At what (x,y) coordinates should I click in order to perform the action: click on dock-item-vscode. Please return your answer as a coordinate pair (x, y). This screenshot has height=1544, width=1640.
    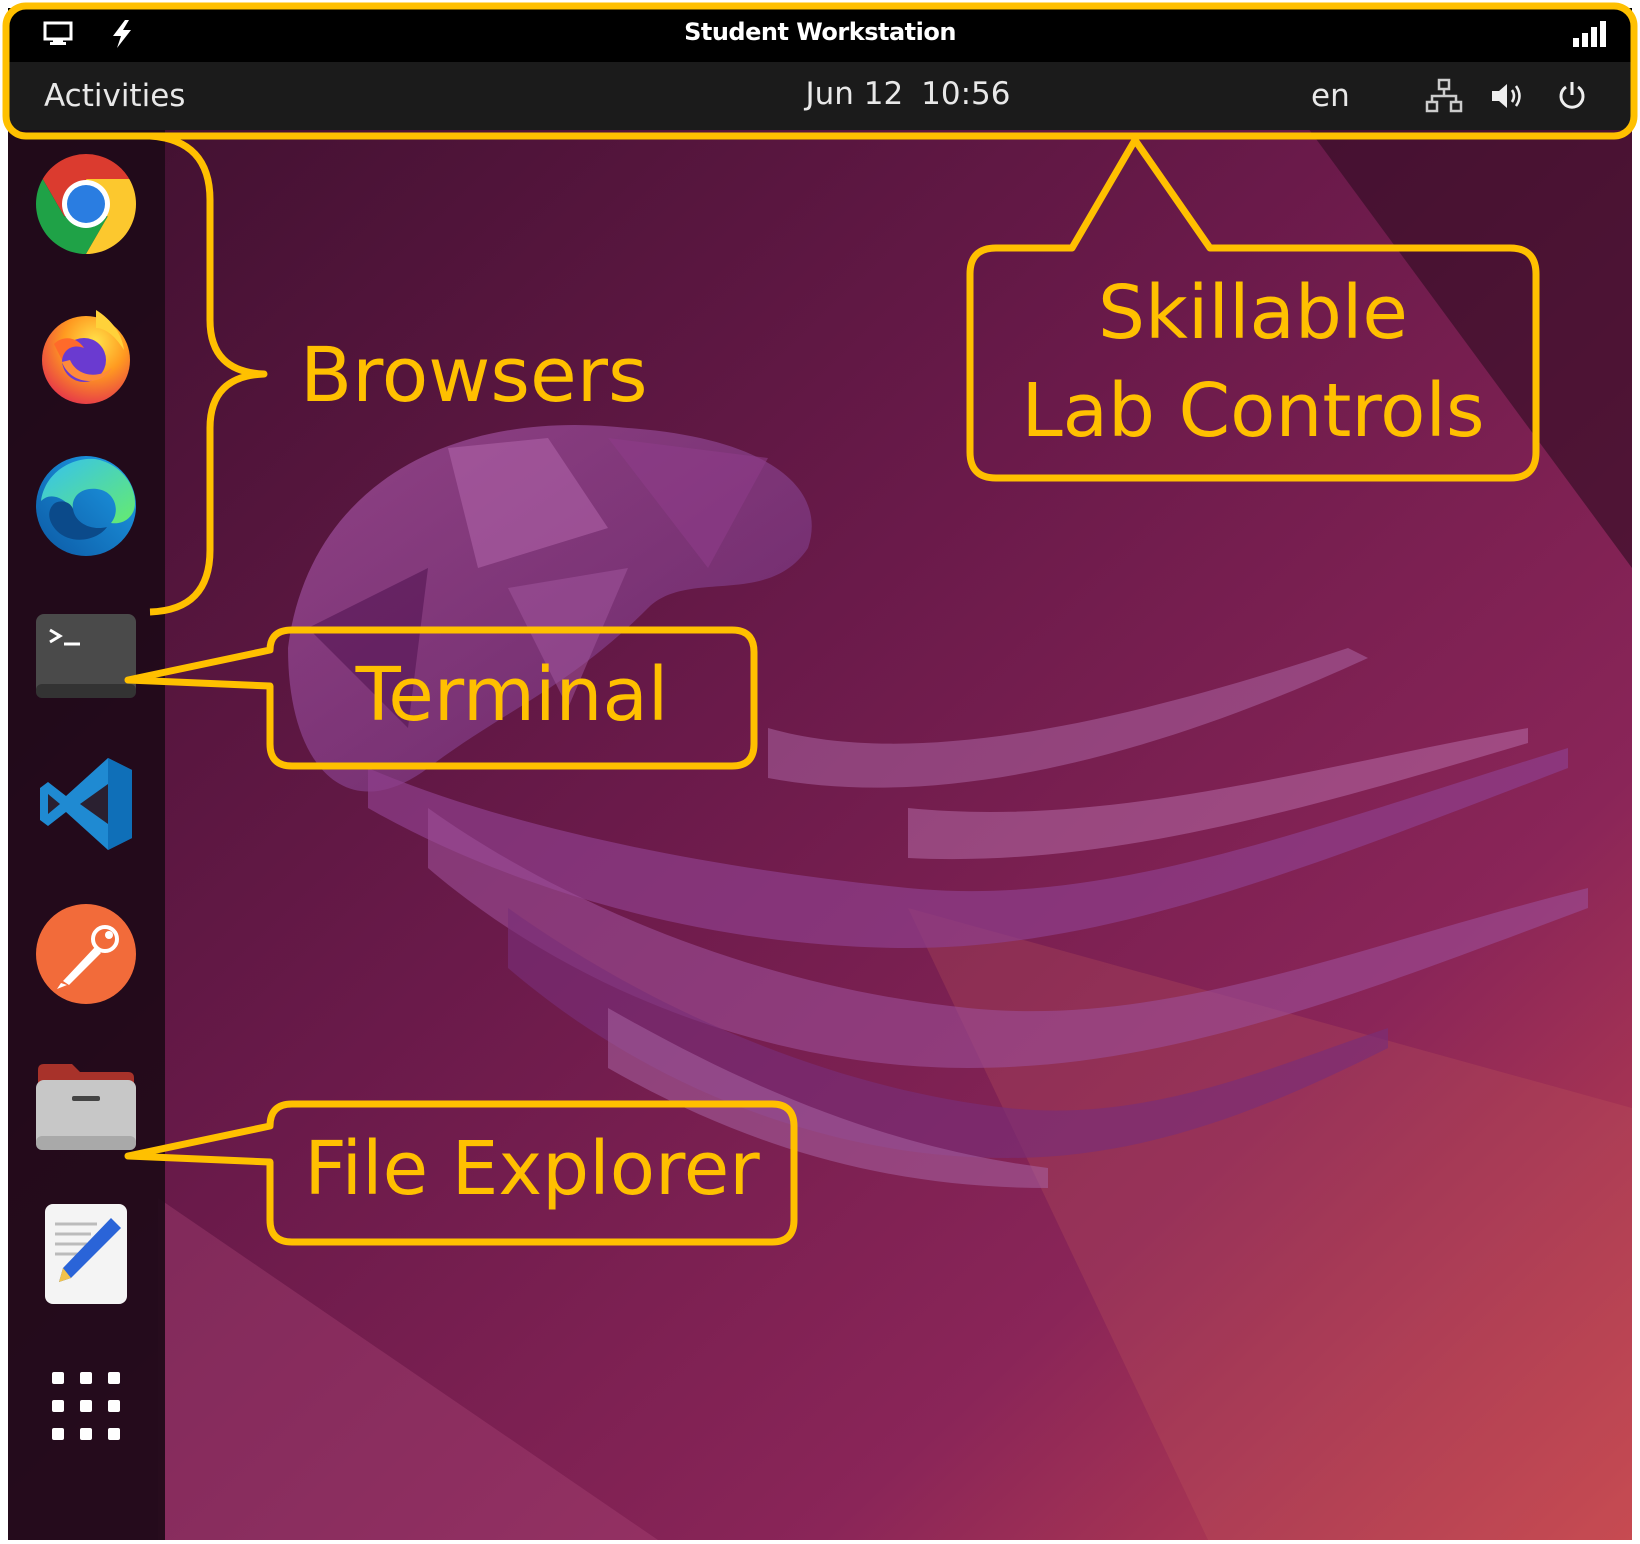
    Looking at the image, I should click on (86, 804).